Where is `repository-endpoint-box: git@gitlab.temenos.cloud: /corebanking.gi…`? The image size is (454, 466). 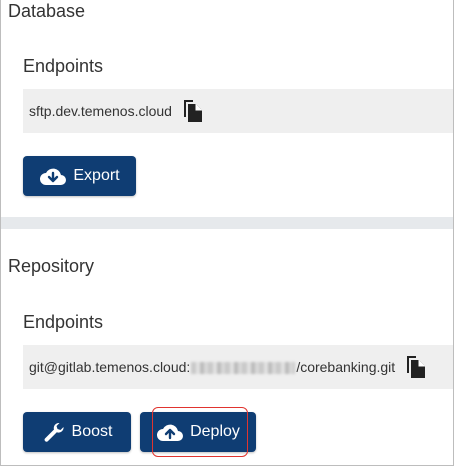
repository-endpoint-box: git@gitlab.temenos.cloud: /corebanking.gi… is located at coordinates (238, 367).